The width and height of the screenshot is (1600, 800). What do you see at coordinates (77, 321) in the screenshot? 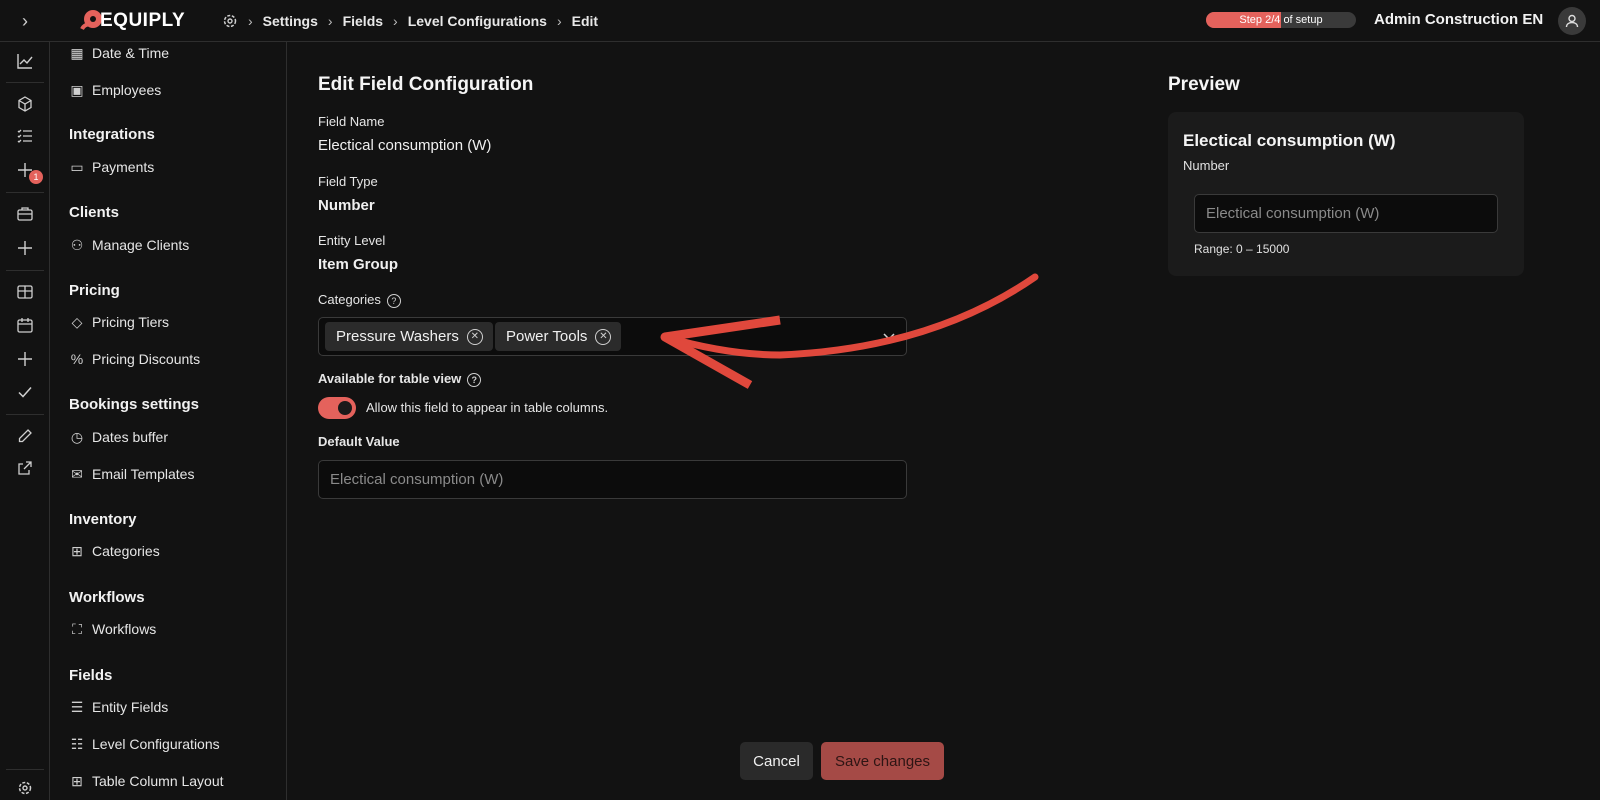
I see `tag-icon: ◇` at bounding box center [77, 321].